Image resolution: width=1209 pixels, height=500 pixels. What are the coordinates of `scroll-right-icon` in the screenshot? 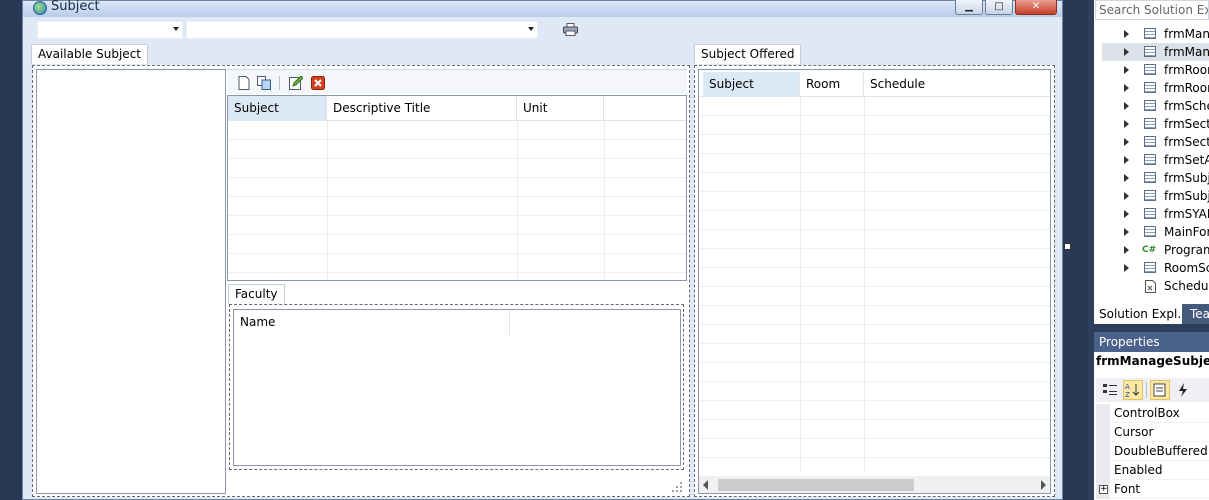 It's located at (1043, 485).